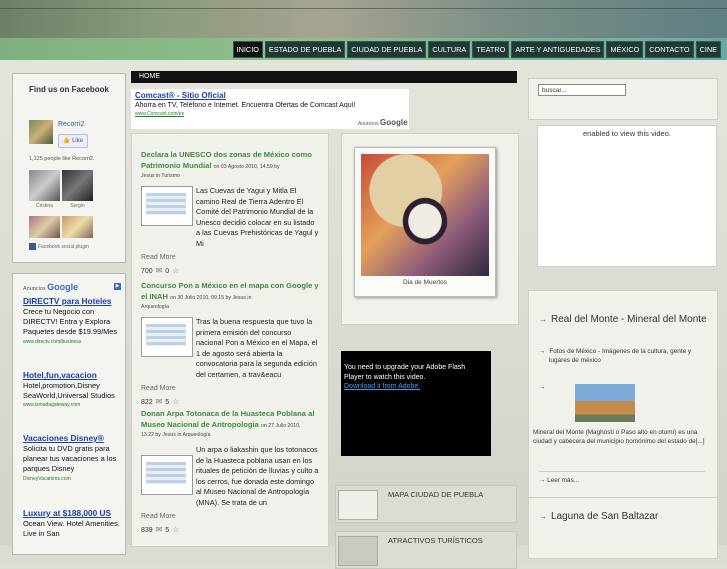  What do you see at coordinates (41, 132) in the screenshot?
I see `facebook-page-avatar` at bounding box center [41, 132].